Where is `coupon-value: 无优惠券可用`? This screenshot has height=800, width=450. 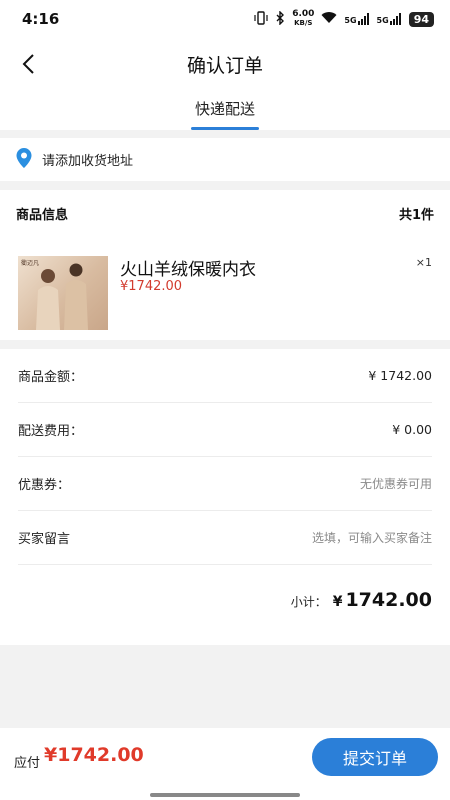
coupon-value: 无优惠券可用 is located at coordinates (395, 484).